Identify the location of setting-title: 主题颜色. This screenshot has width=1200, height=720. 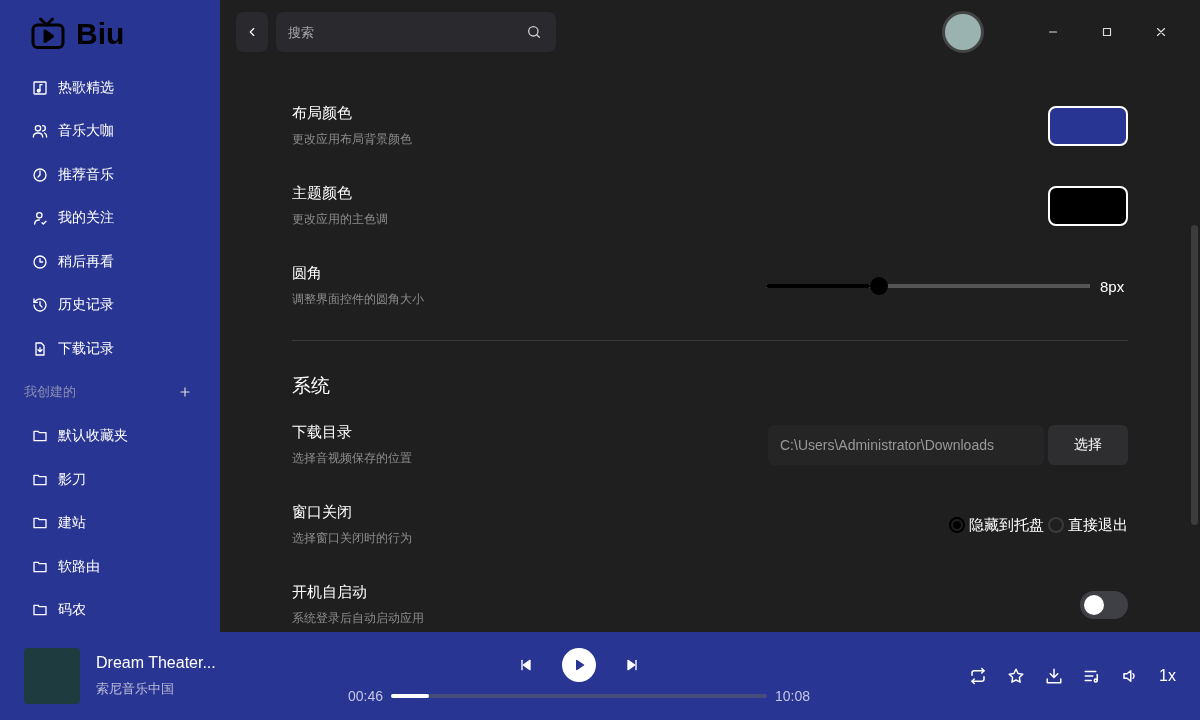
(322, 193).